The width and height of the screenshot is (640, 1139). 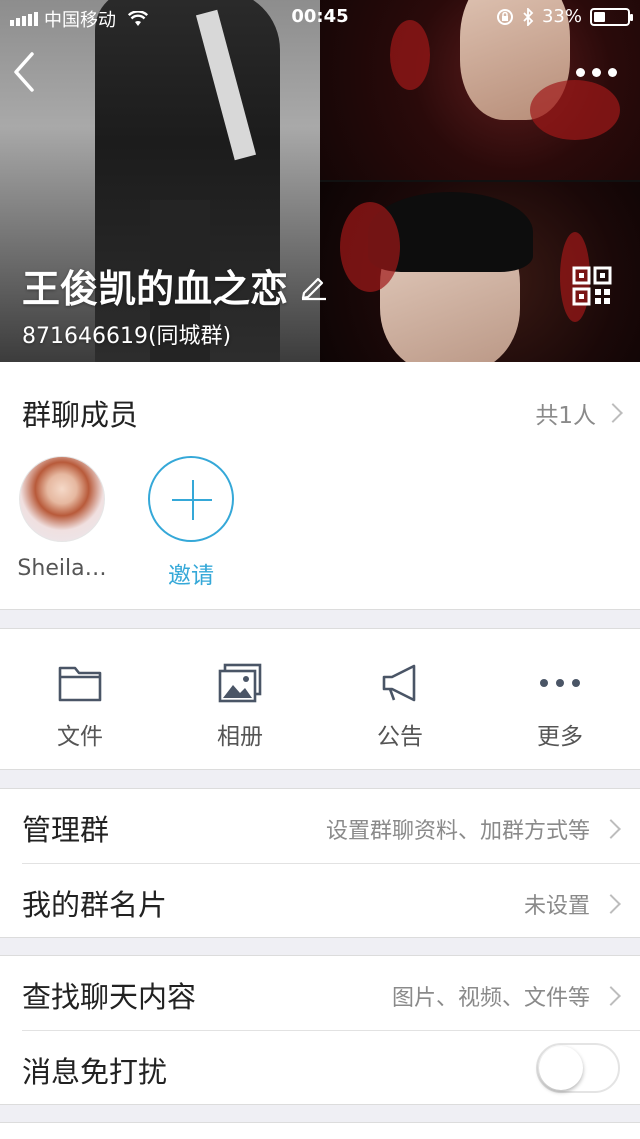 What do you see at coordinates (580, 72) in the screenshot?
I see `more-icon` at bounding box center [580, 72].